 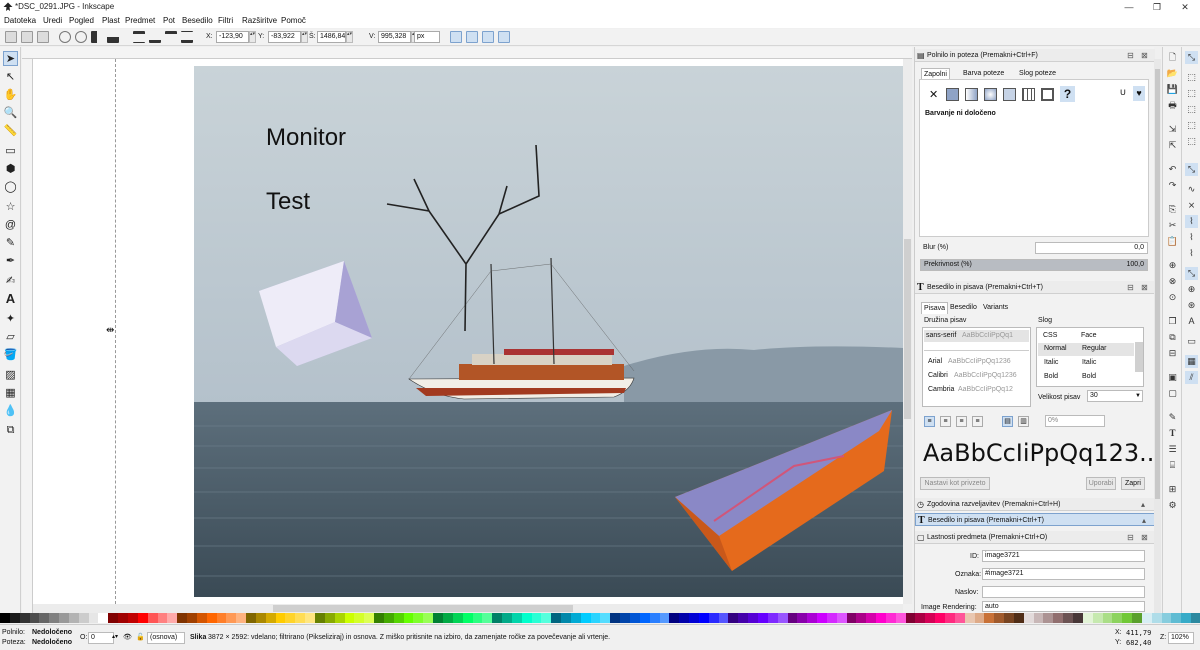 I want to click on id-field: image3721, so click(x=1063, y=556).